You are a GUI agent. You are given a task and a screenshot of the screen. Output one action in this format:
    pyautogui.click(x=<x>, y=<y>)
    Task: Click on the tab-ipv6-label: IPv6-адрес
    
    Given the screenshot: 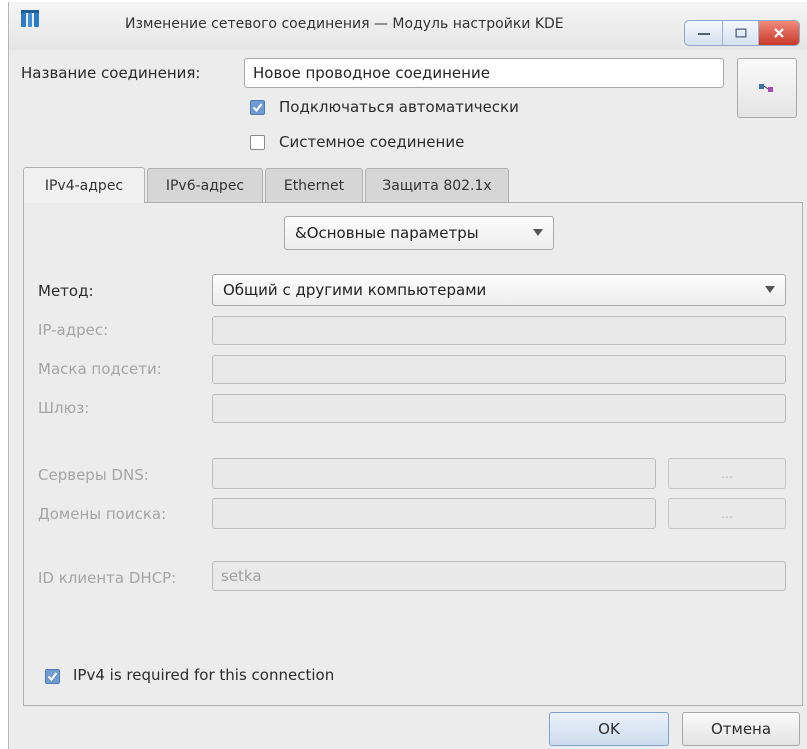 What is the action you would take?
    pyautogui.click(x=205, y=185)
    